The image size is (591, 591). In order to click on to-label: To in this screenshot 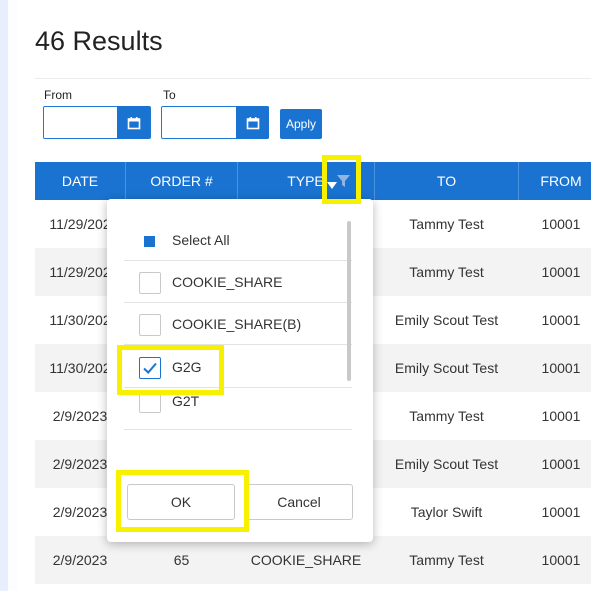, I will do `click(169, 95)`.